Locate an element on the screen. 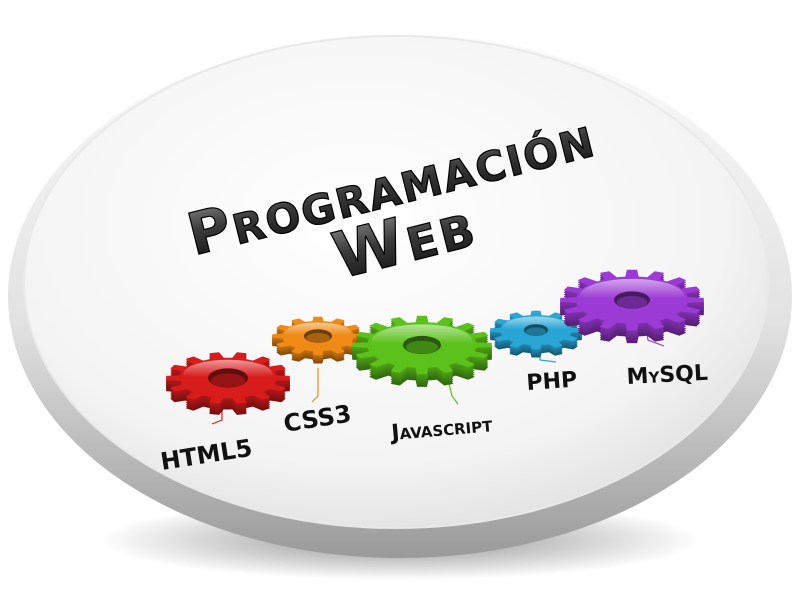  orange-gear-hub-inner is located at coordinates (318, 337).